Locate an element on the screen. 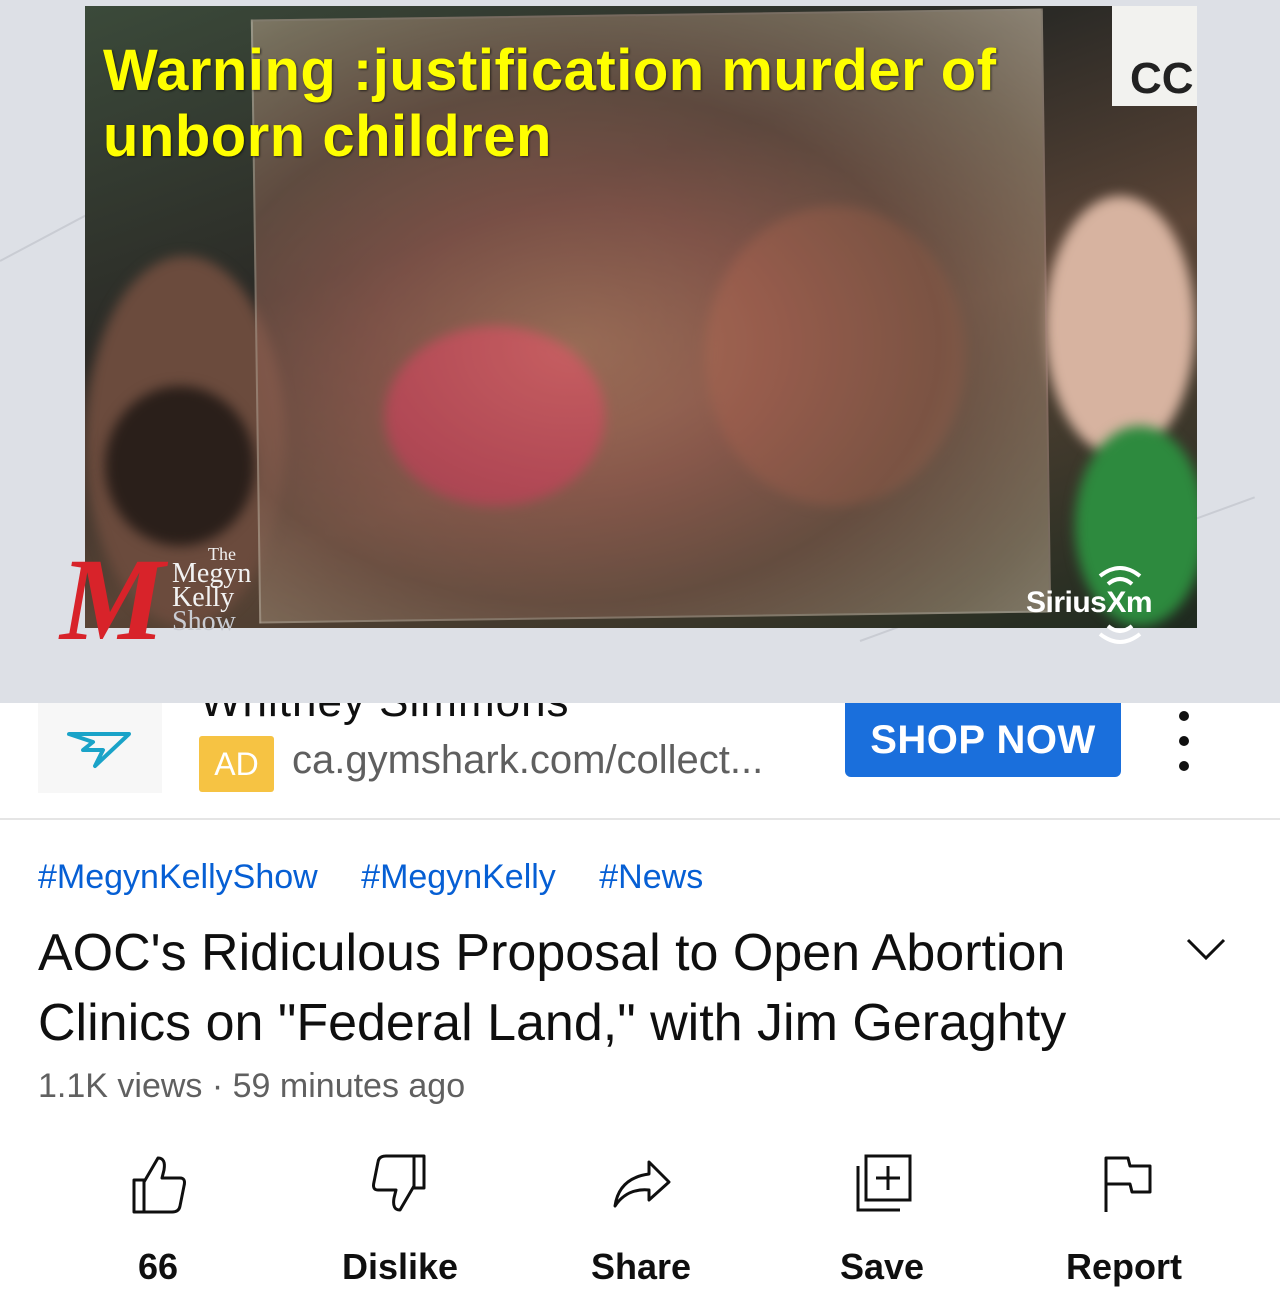  report-button: Report is located at coordinates (1124, 1223).